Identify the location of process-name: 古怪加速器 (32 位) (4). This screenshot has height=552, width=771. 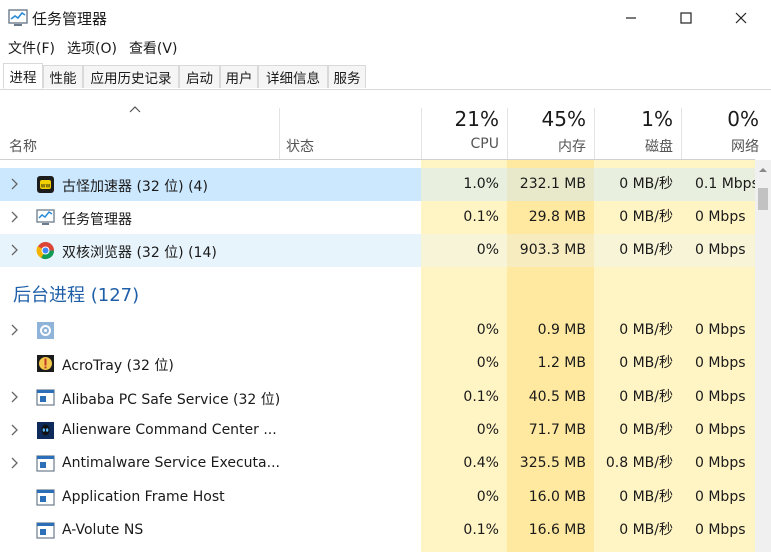
(135, 187).